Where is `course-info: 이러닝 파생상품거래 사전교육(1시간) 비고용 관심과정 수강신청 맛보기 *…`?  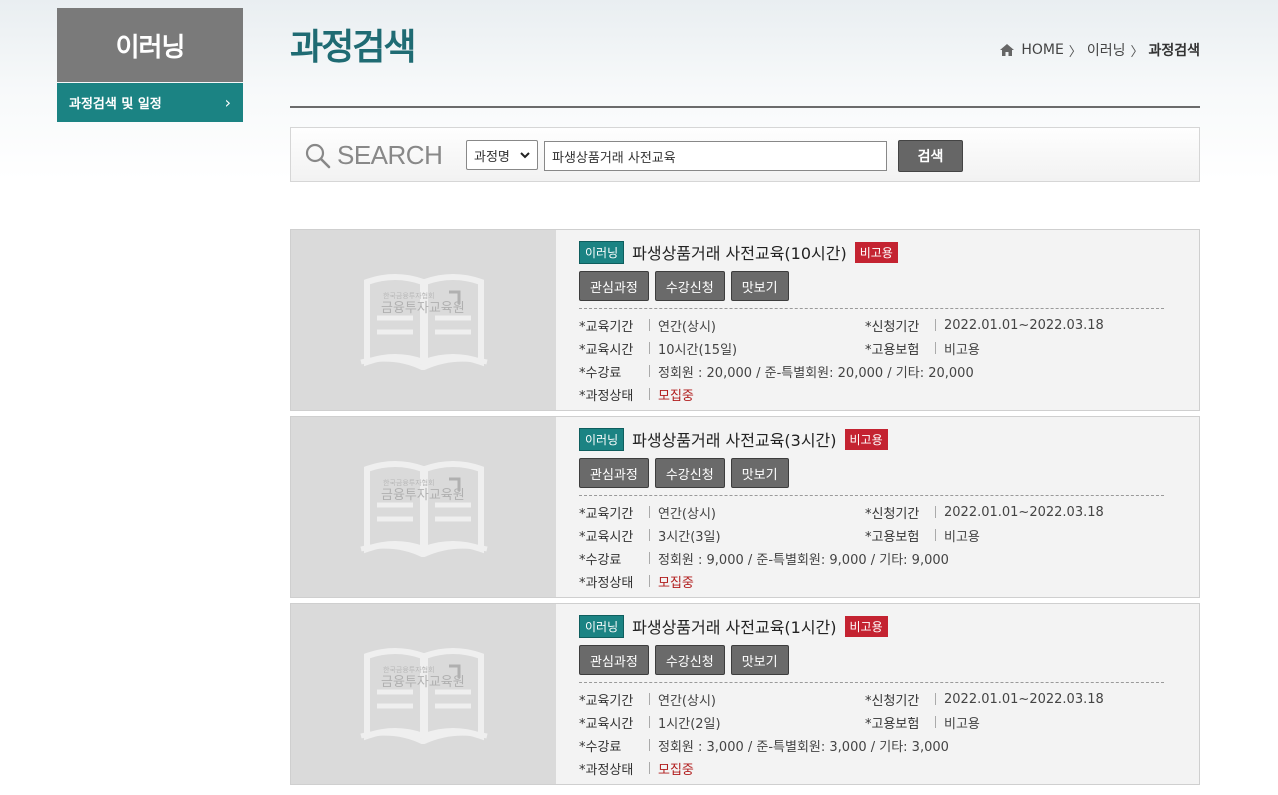 course-info: 이러닝 파생상품거래 사전교육(1시간) 비고용 관심과정 수강신청 맛보기 *… is located at coordinates (871, 697).